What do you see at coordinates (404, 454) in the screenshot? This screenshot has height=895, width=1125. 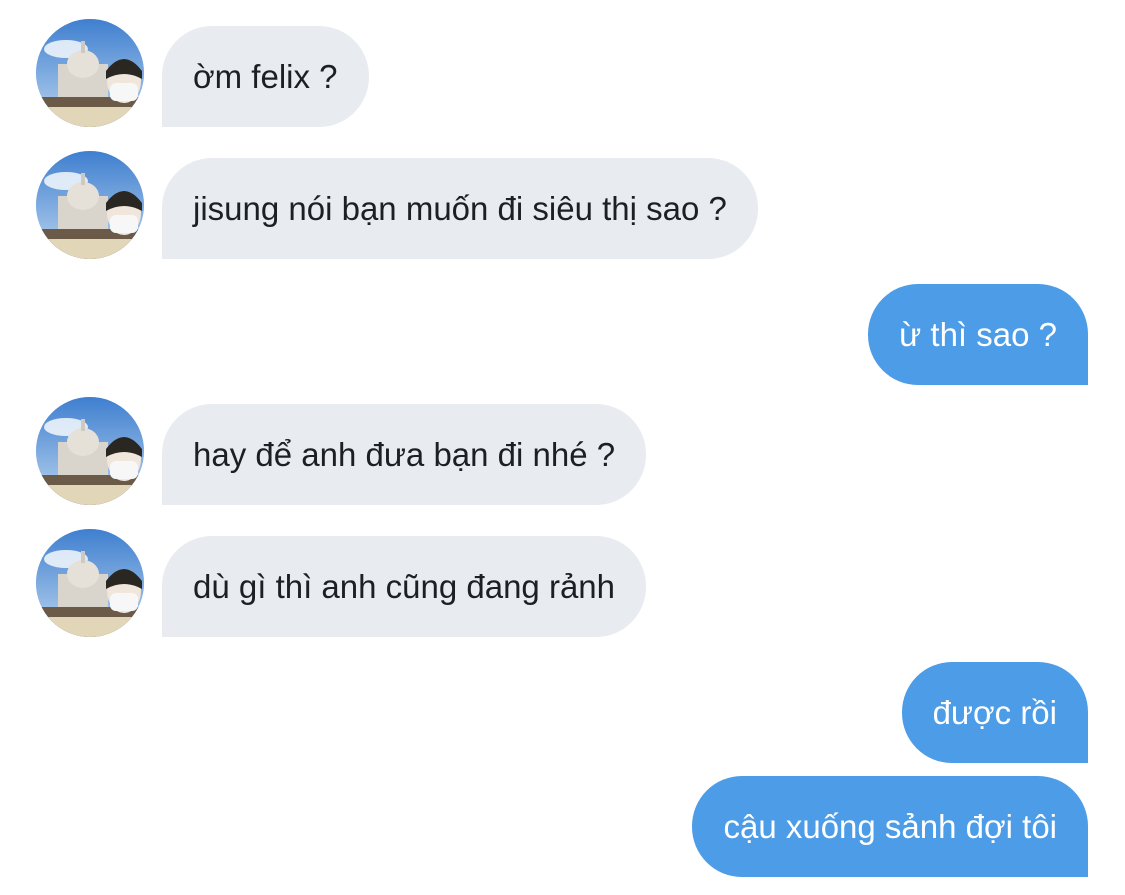 I see `message-bubble-incoming: hay để anh đưa bạn đi nhé ?` at bounding box center [404, 454].